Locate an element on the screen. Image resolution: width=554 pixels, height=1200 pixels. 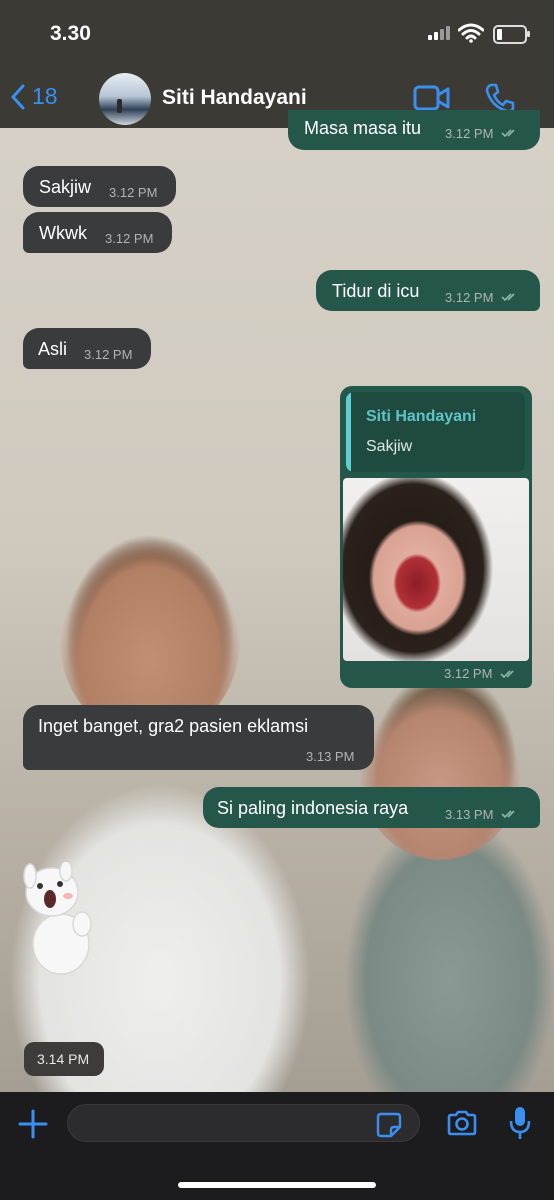
camera-icon is located at coordinates (462, 1123).